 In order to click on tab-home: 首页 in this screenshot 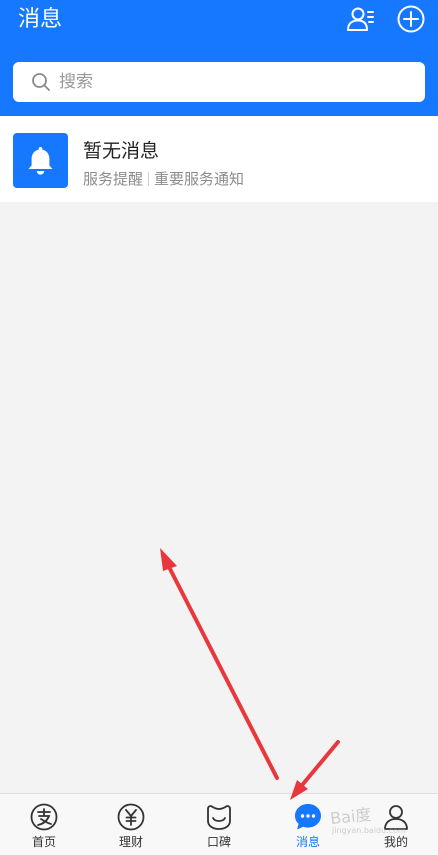, I will do `click(44, 824)`.